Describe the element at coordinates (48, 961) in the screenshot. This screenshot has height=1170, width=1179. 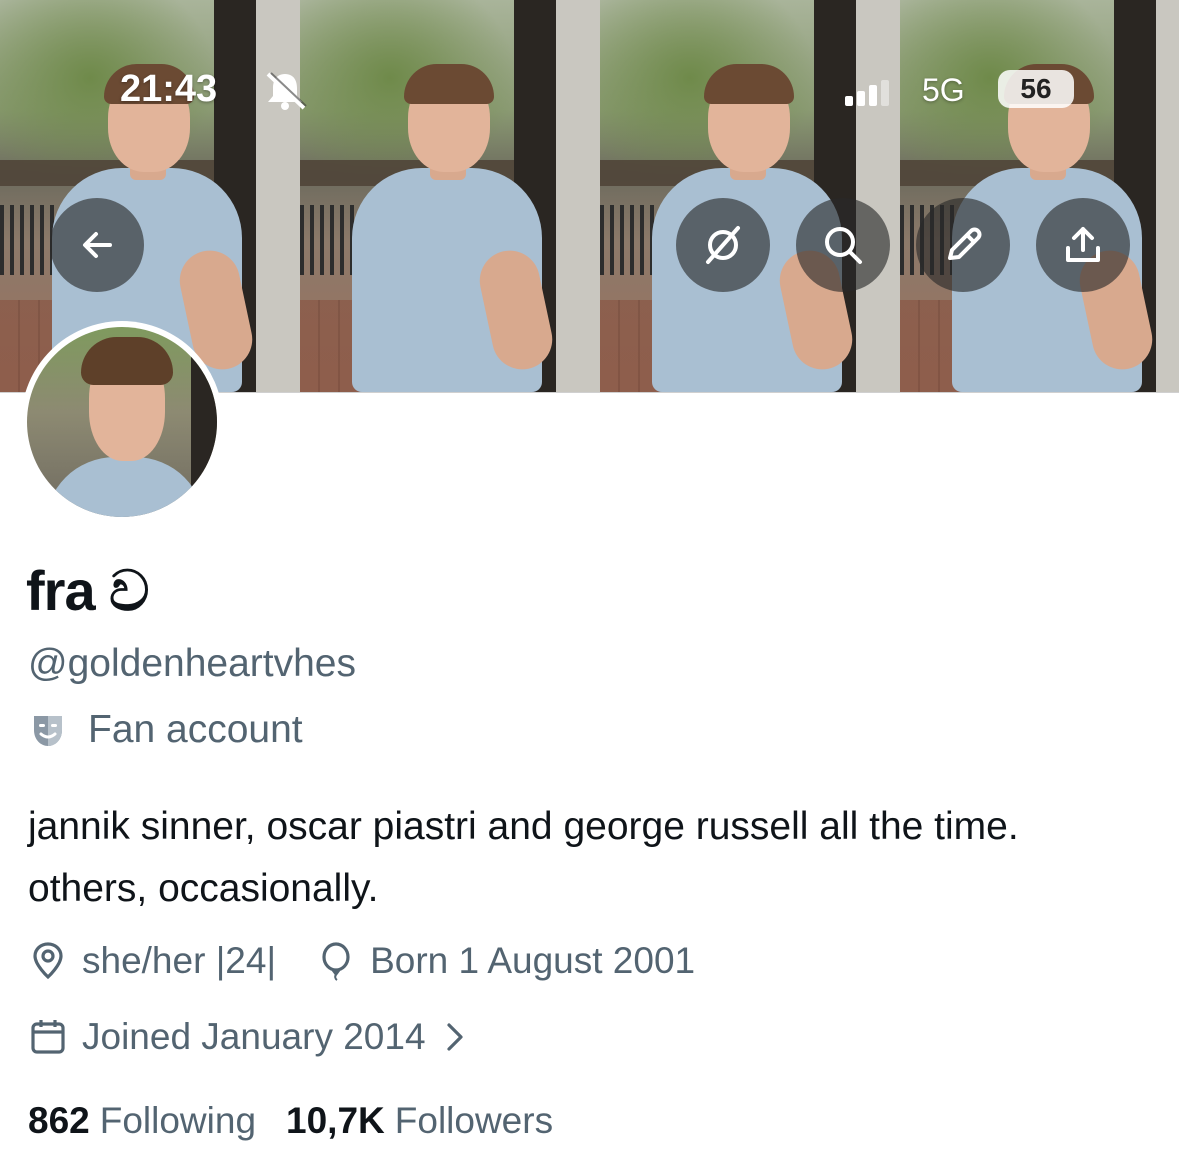
I see `location-pin-icon` at that location.